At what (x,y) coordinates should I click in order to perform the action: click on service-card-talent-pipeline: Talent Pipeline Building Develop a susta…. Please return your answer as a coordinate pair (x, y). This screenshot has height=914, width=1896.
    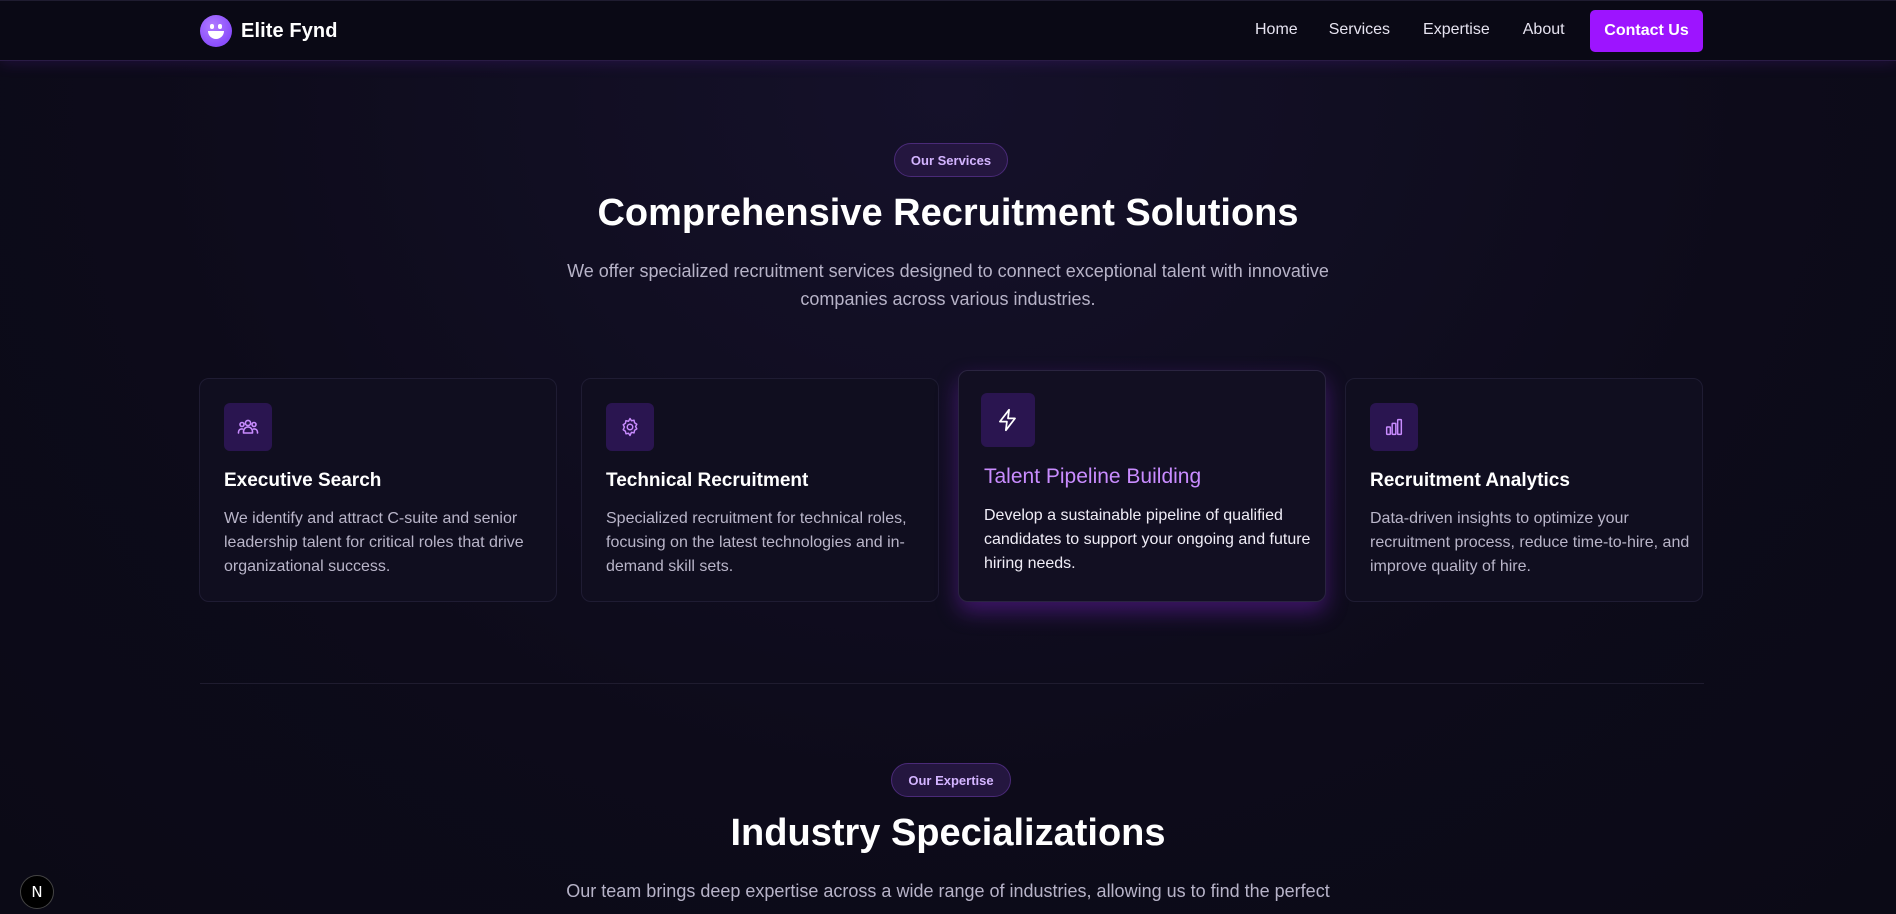
    Looking at the image, I should click on (1142, 486).